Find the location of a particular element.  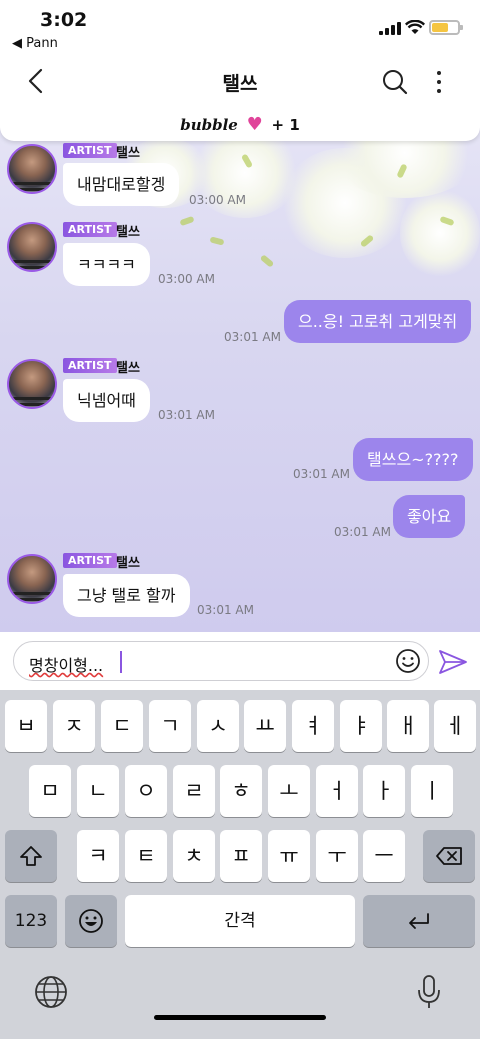

message-bubble: 내맘대로할겡 is located at coordinates (121, 184).